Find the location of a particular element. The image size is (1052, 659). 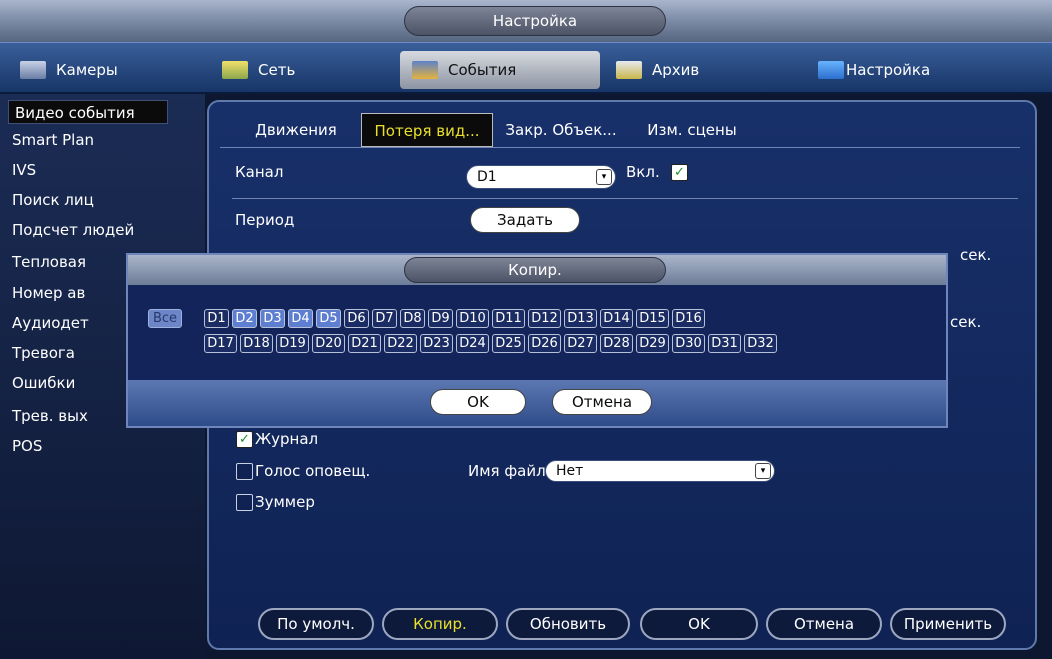

main-tab-bar: Камеры Сеть События Архив Настройка is located at coordinates (526, 68).